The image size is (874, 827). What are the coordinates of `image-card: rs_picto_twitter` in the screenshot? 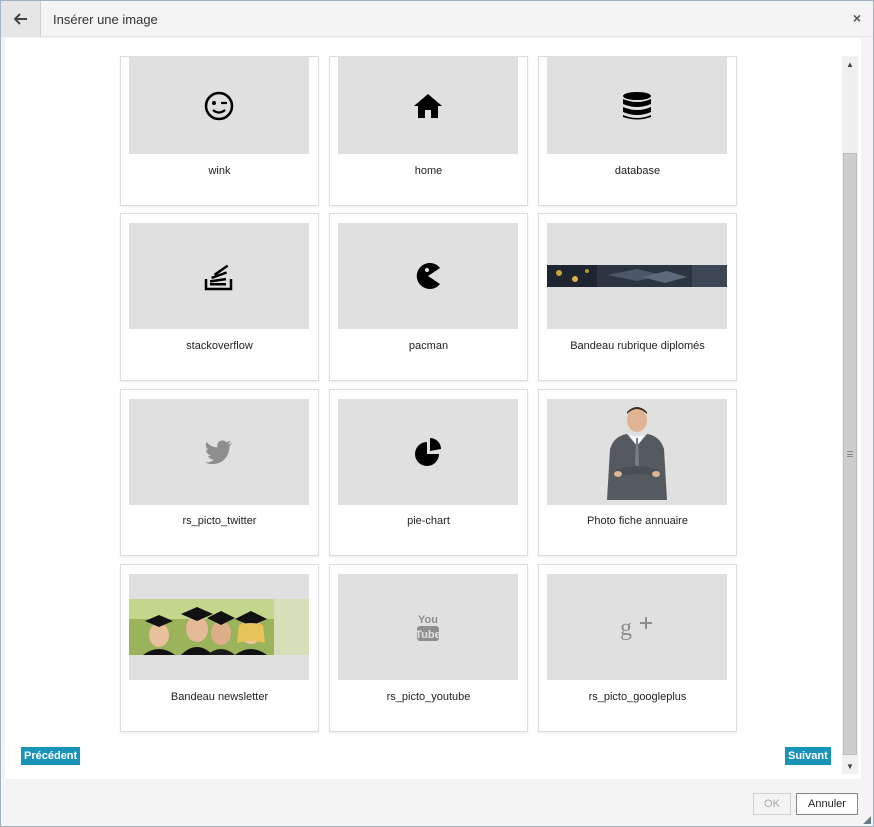 It's located at (219, 472).